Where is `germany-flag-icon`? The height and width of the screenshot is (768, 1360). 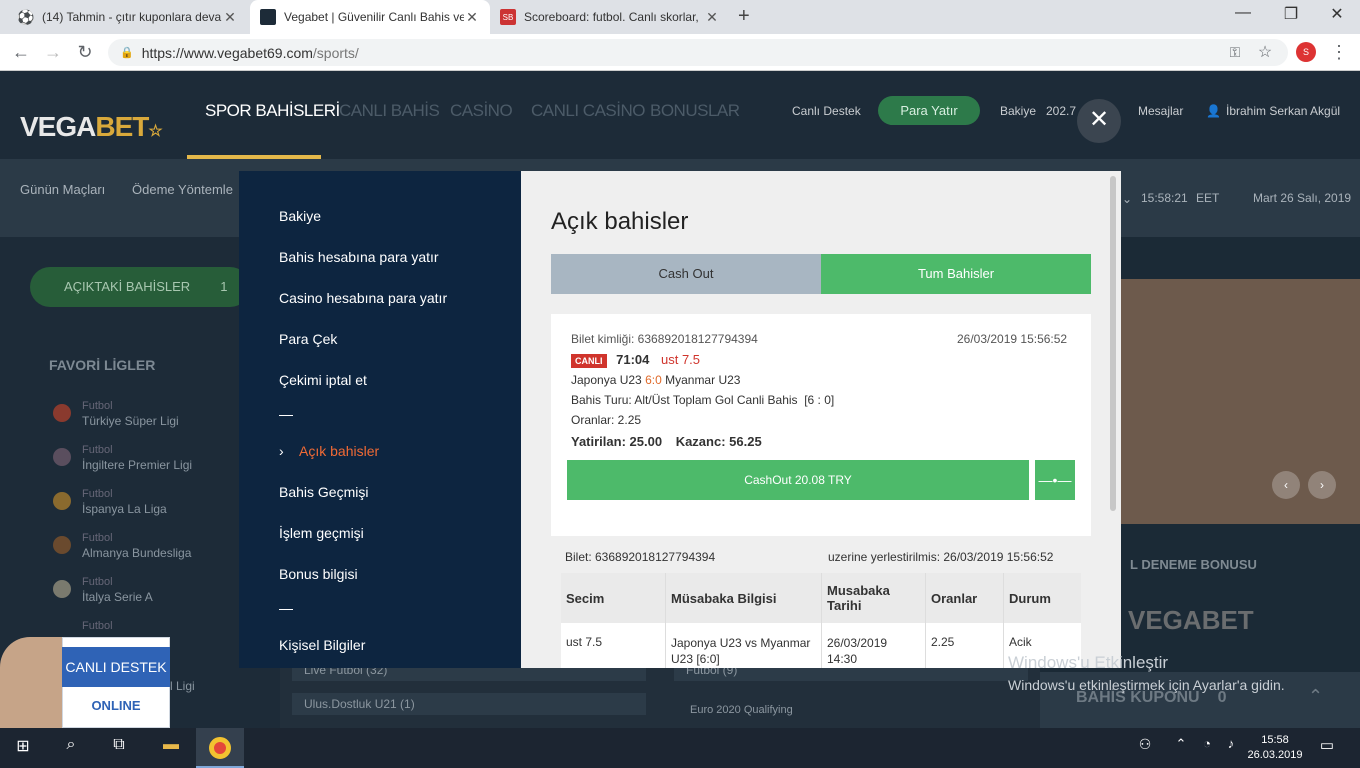
germany-flag-icon is located at coordinates (62, 545).